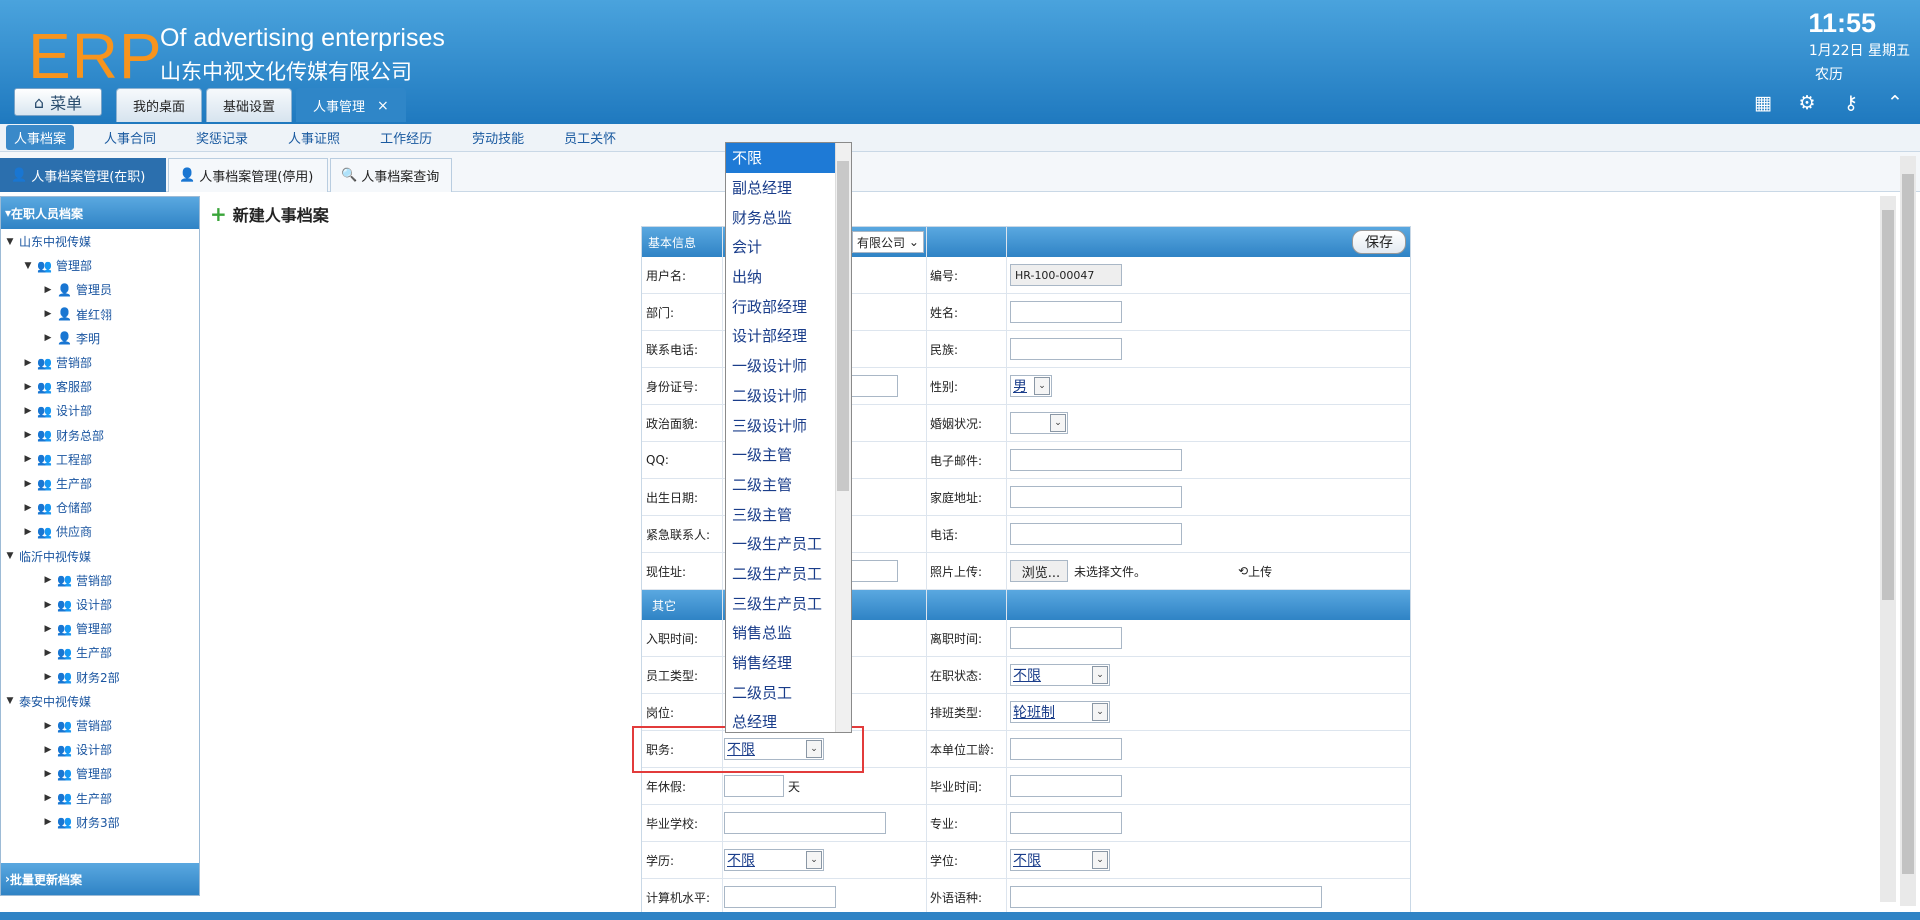 The image size is (1920, 920). Describe the element at coordinates (1851, 103) in the screenshot. I see `key-icon: ⚷` at that location.